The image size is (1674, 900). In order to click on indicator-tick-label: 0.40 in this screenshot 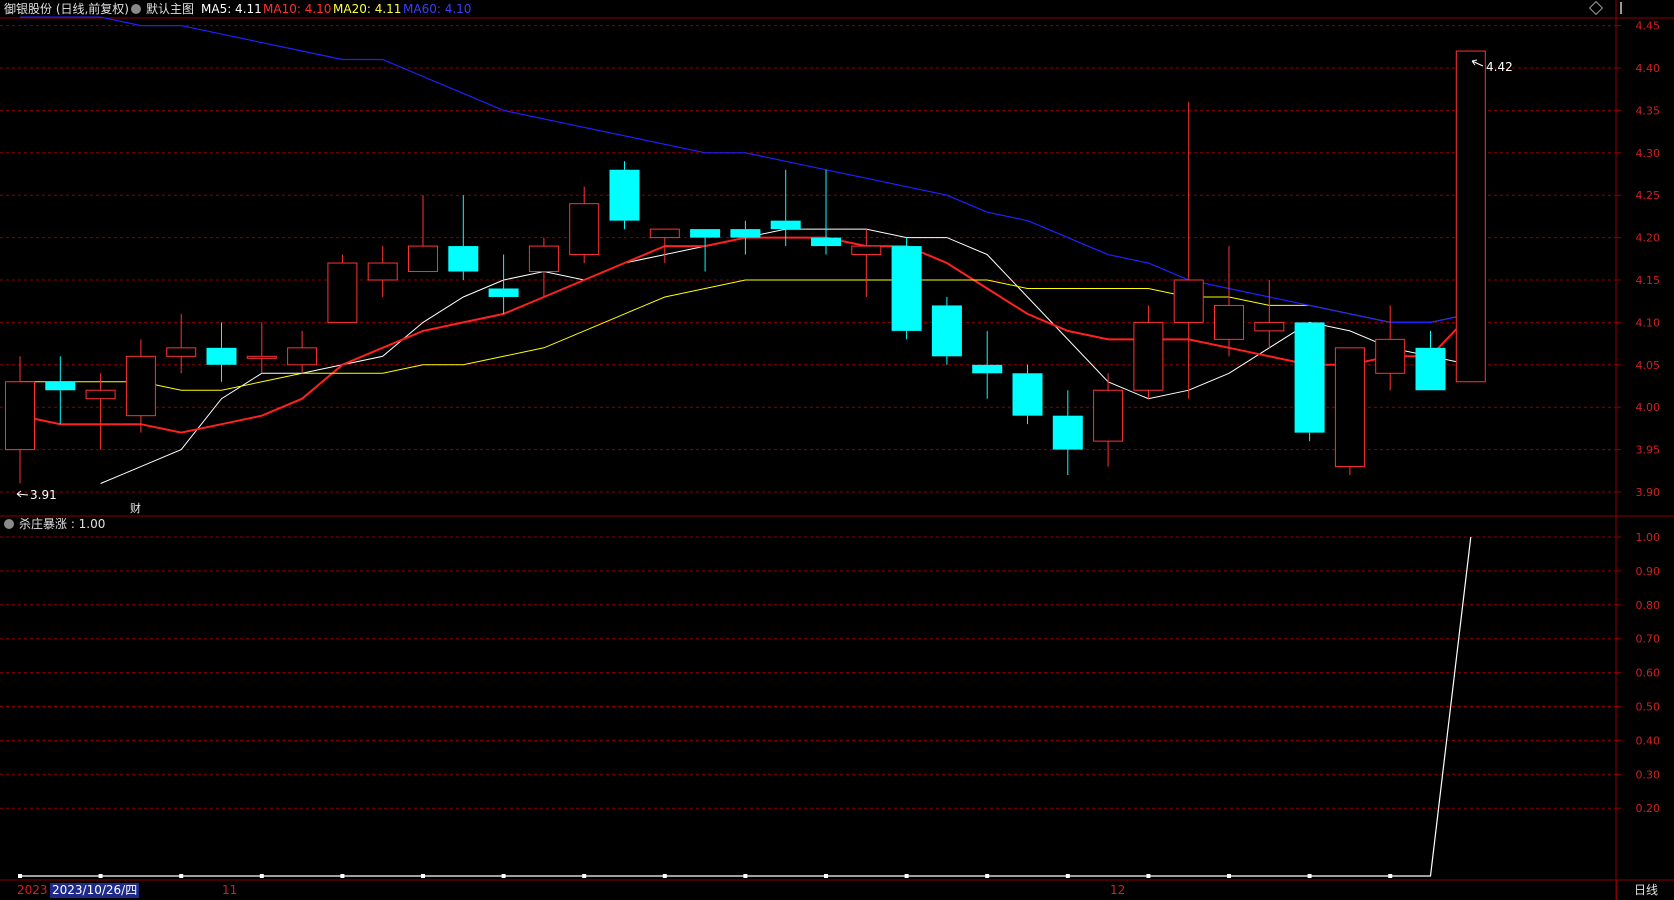, I will do `click(1648, 740)`.